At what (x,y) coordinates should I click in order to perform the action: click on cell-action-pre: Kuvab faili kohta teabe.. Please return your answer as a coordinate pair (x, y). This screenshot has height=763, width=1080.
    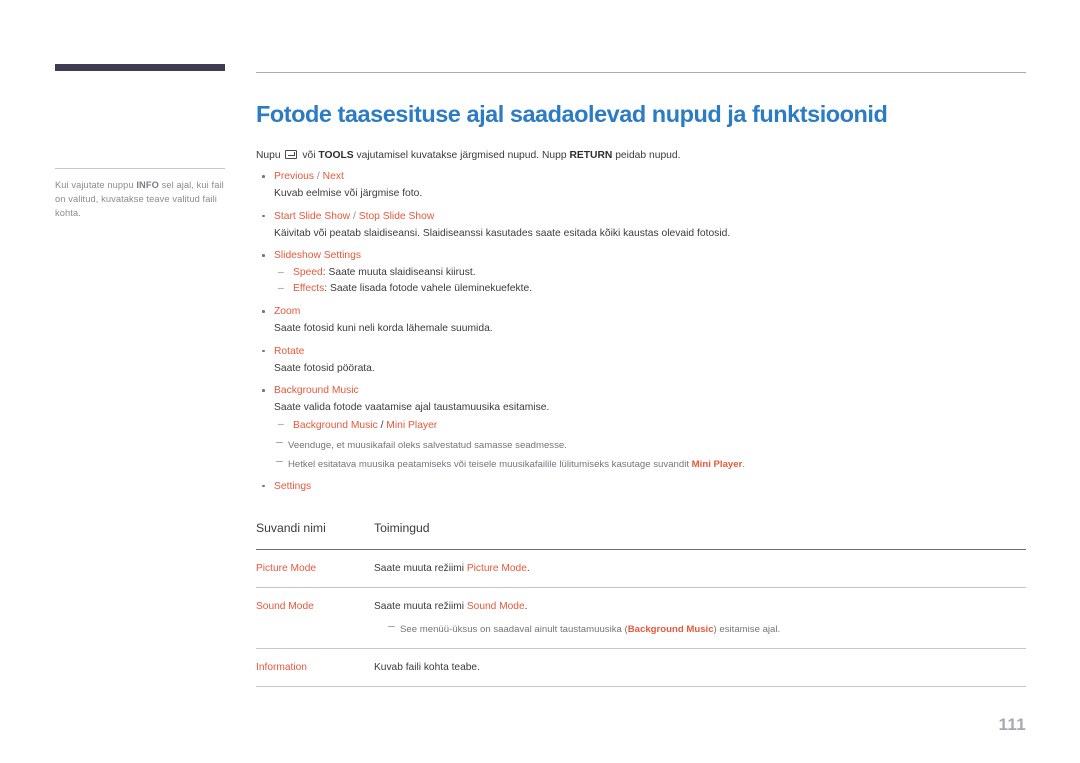
    Looking at the image, I should click on (427, 667).